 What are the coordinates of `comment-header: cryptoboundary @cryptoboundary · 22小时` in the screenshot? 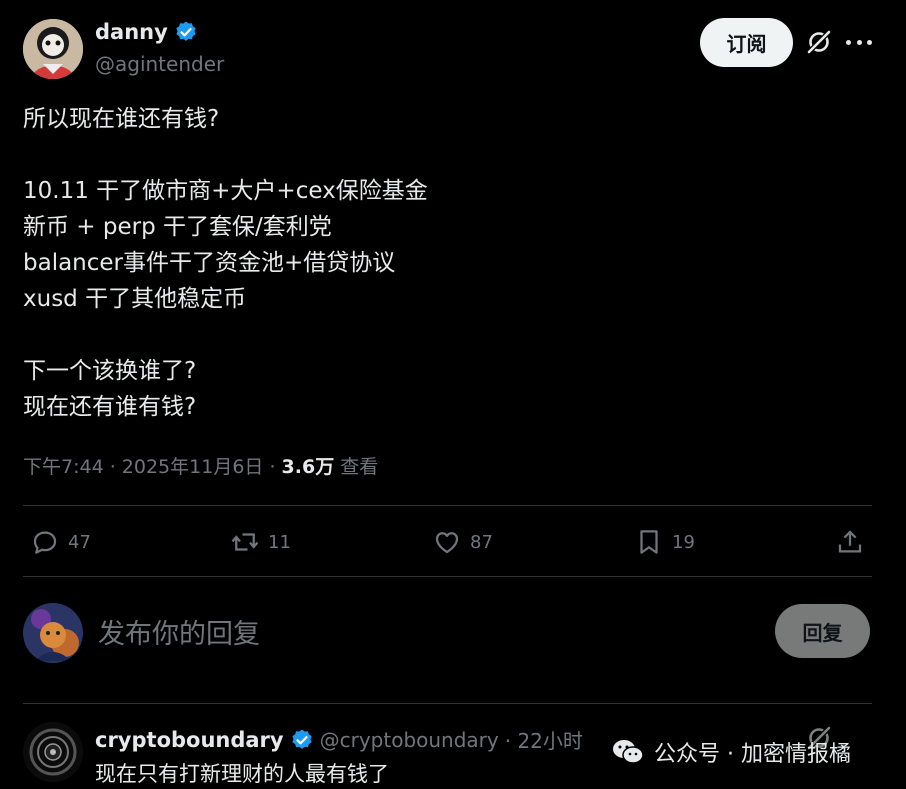 It's located at (339, 739).